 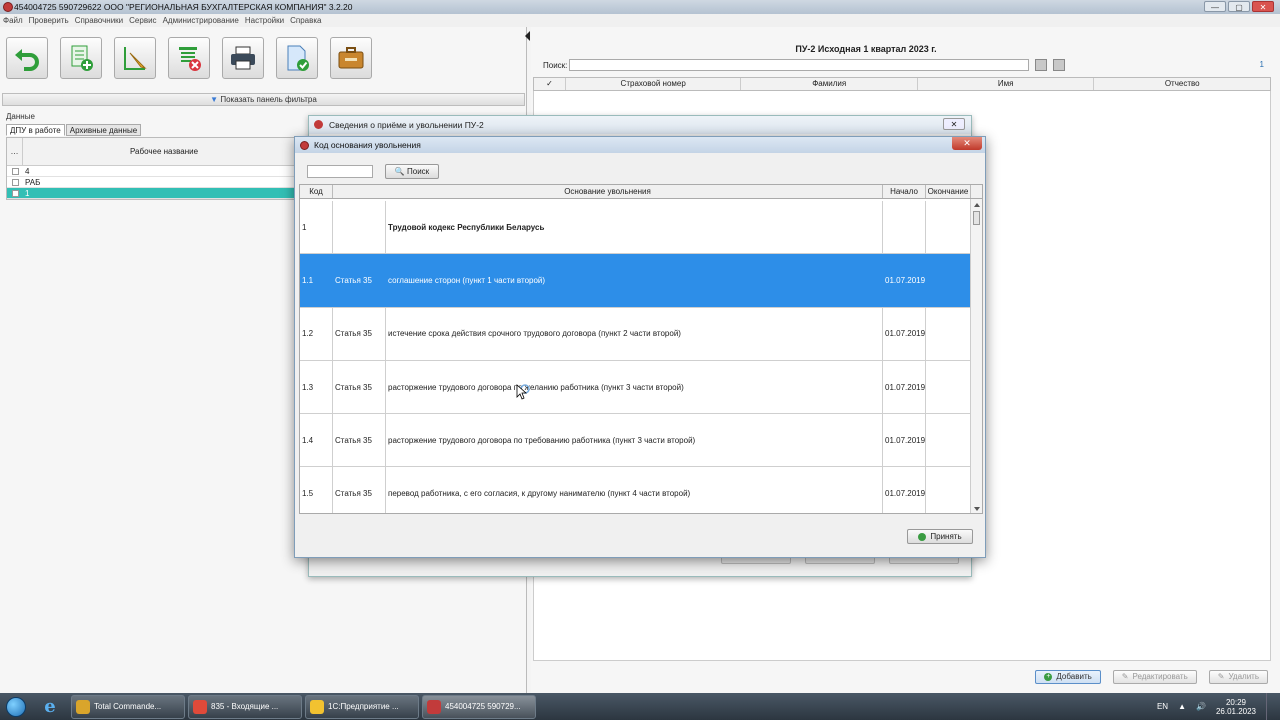 What do you see at coordinates (640, 145) in the screenshot?
I see `dialog-titlebar: Код основания увольнения ✕` at bounding box center [640, 145].